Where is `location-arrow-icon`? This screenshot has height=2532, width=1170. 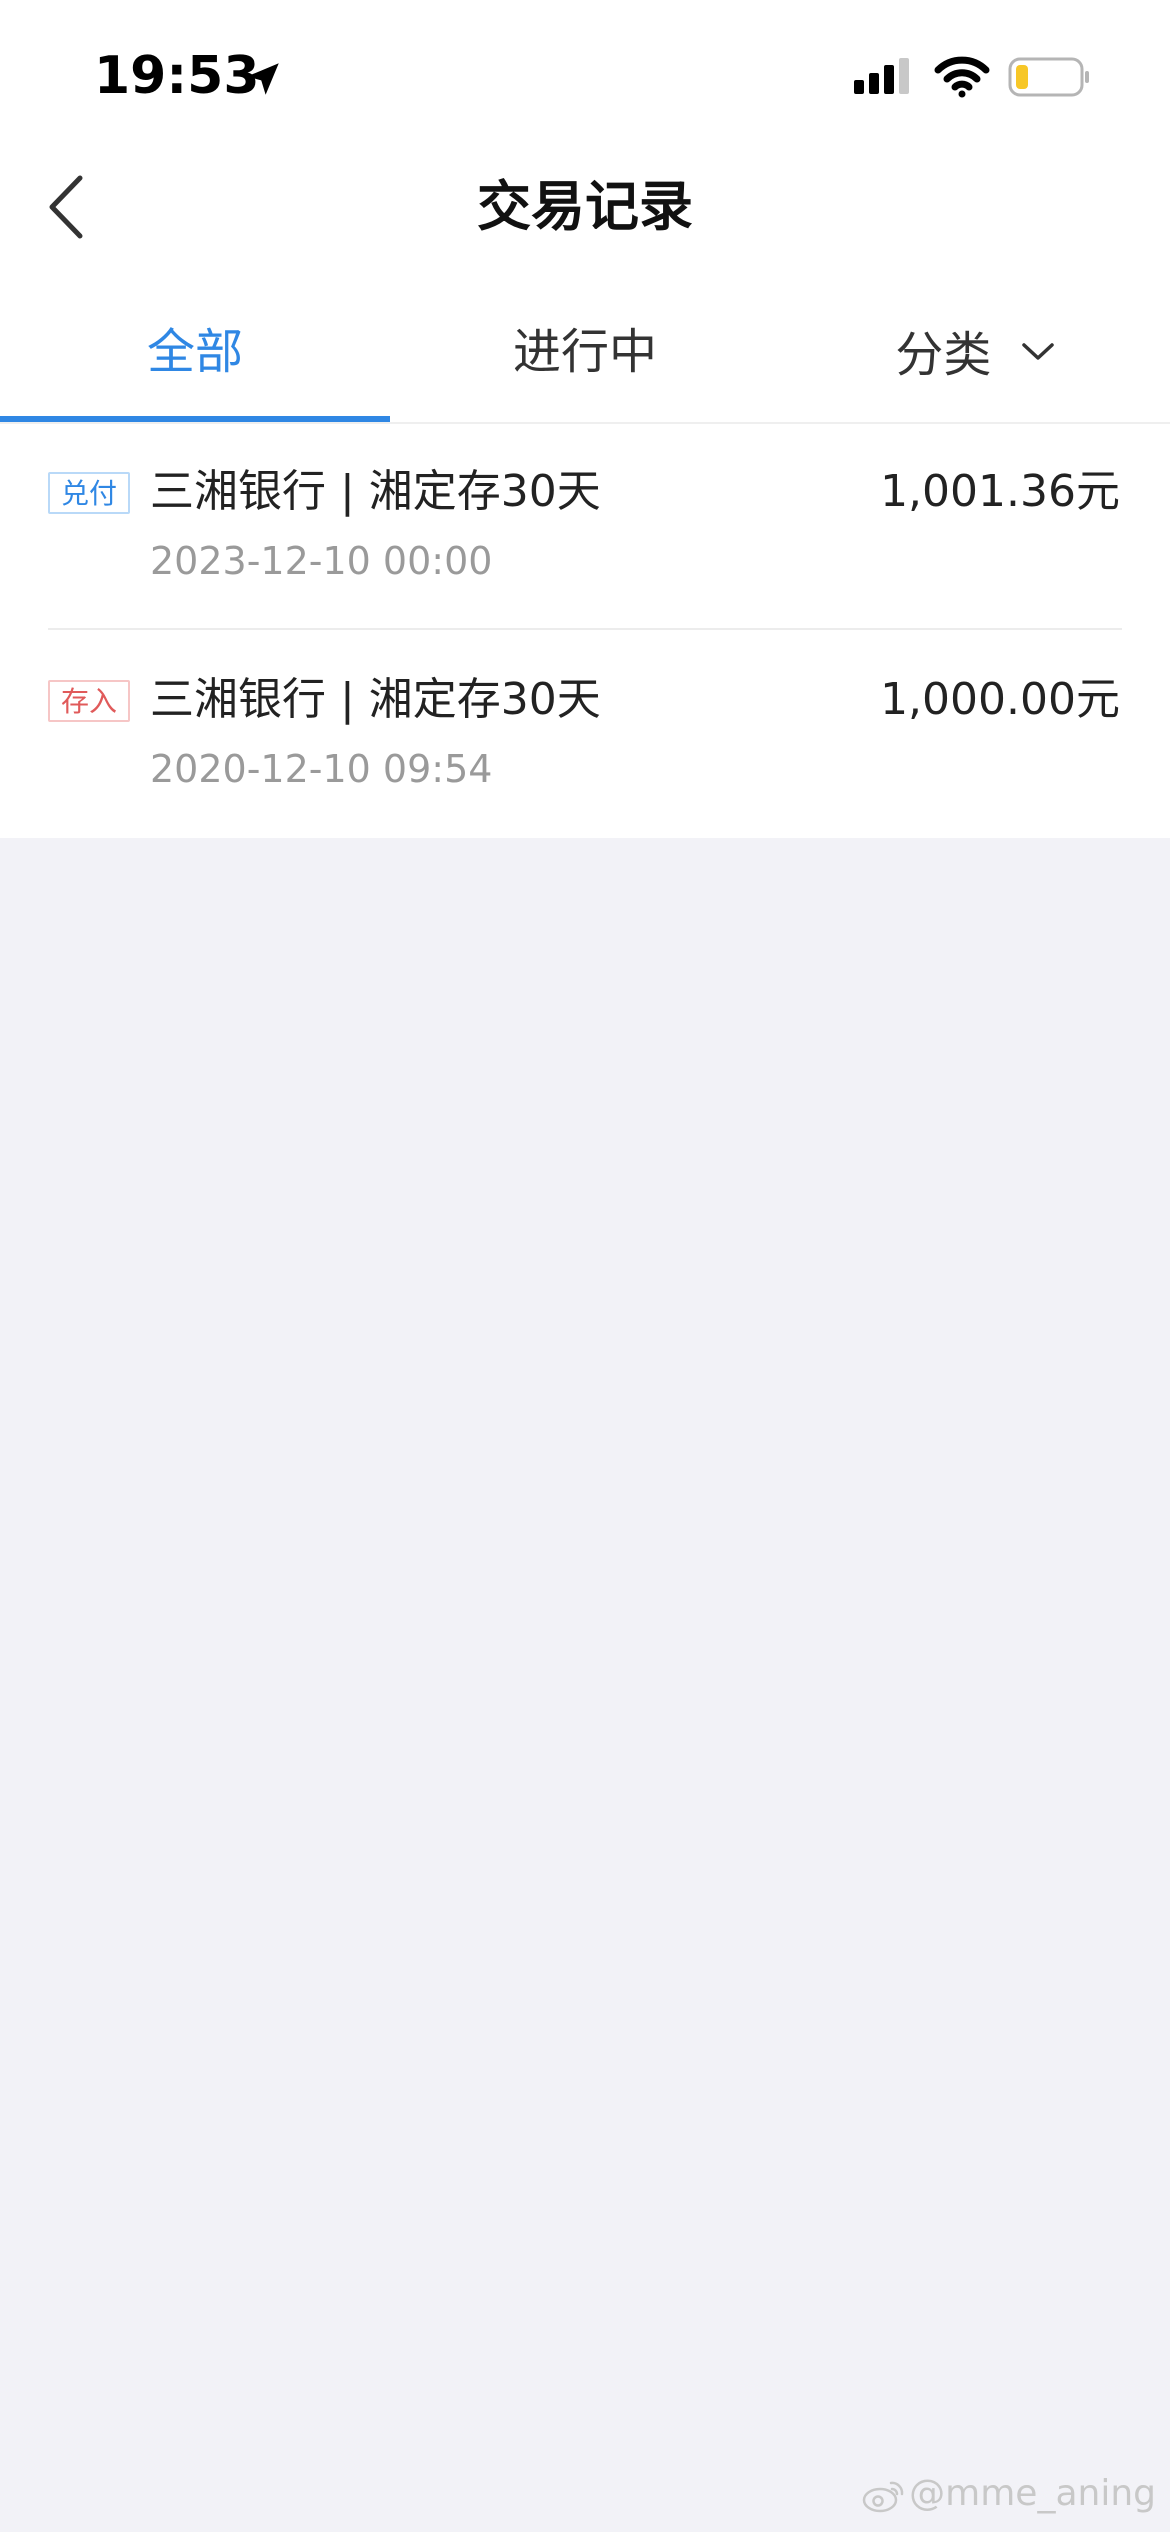 location-arrow-icon is located at coordinates (263, 79).